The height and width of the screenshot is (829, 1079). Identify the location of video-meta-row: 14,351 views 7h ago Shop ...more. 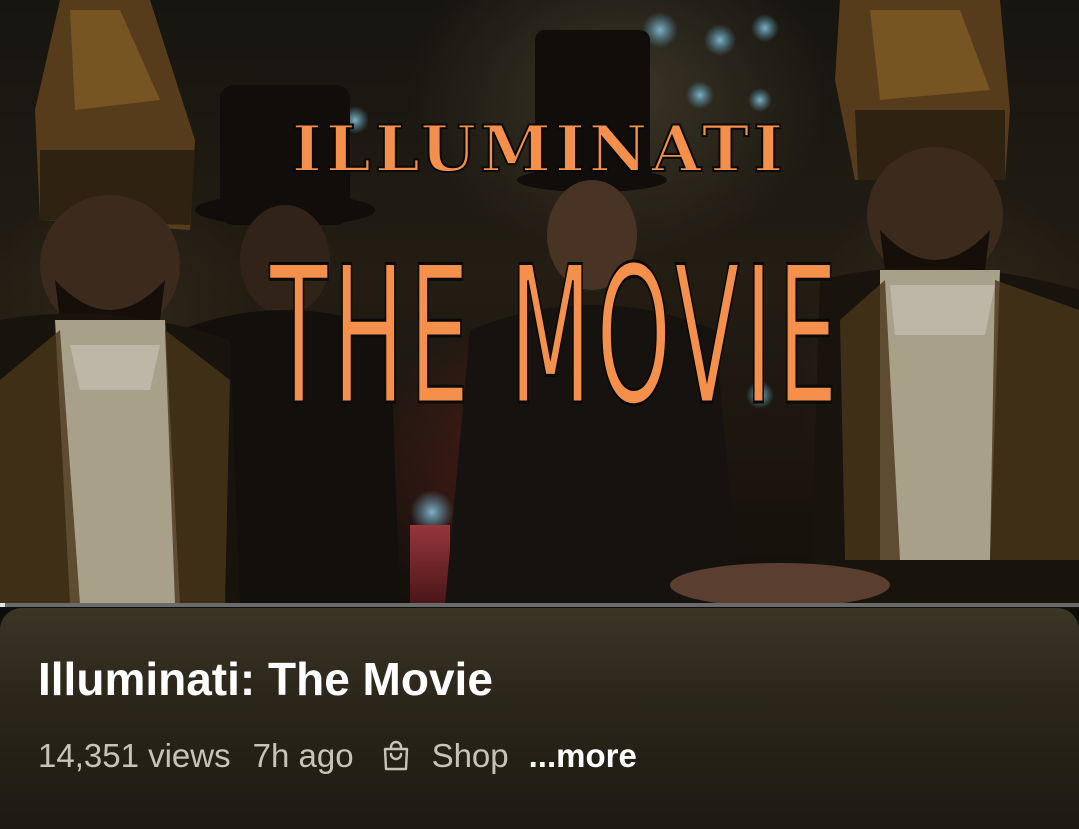
(337, 756).